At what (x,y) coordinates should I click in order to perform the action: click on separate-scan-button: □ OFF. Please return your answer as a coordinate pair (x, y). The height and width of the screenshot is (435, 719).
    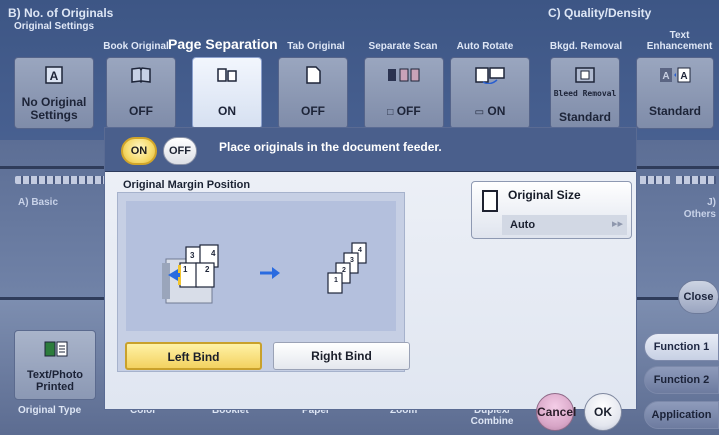
    Looking at the image, I should click on (404, 93).